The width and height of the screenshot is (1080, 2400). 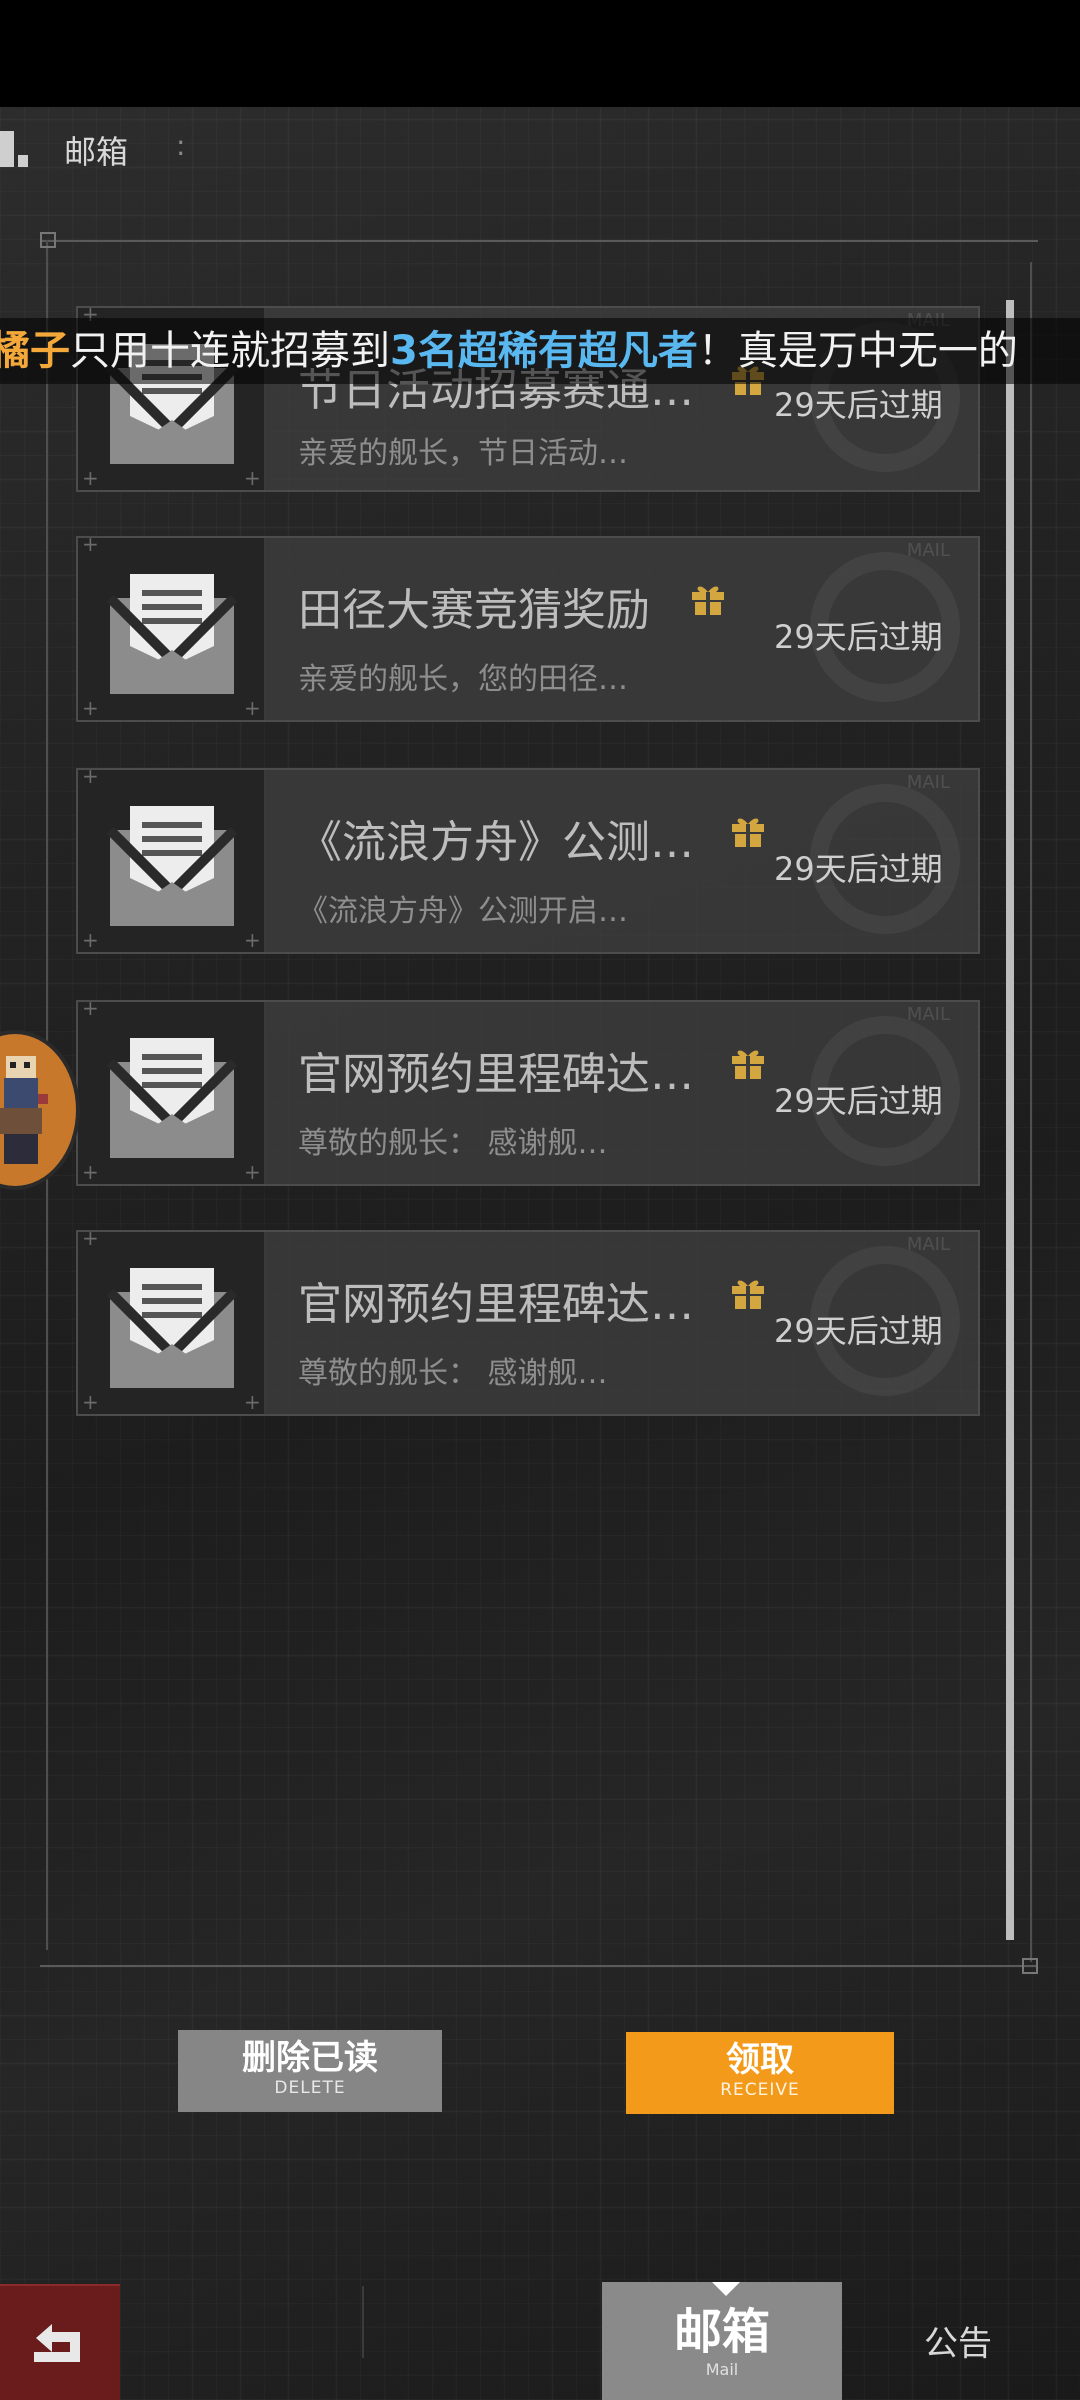 I want to click on tab-notice: 公告, so click(x=958, y=2340).